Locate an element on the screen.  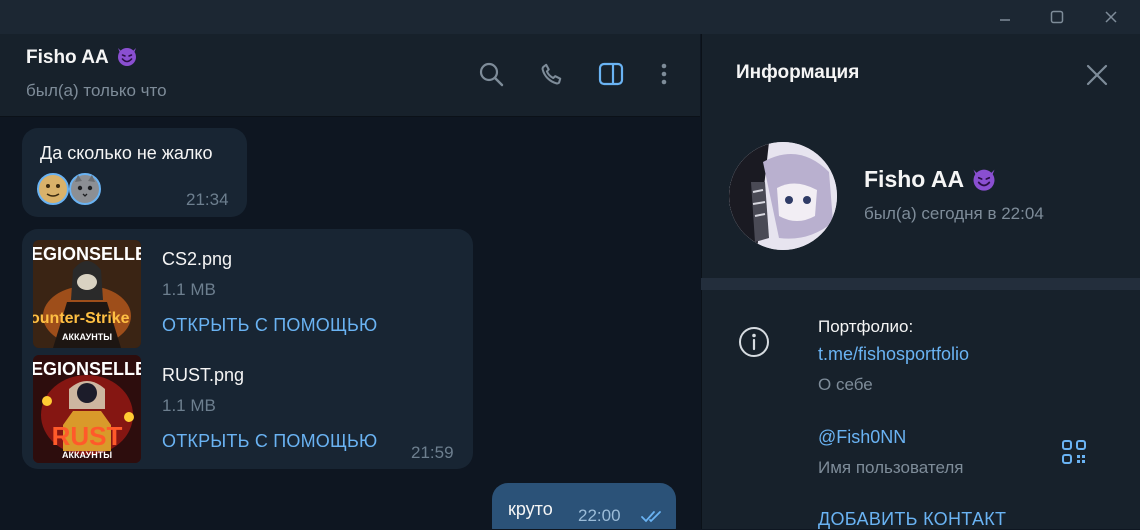
more-vertical-icon is located at coordinates (664, 74).